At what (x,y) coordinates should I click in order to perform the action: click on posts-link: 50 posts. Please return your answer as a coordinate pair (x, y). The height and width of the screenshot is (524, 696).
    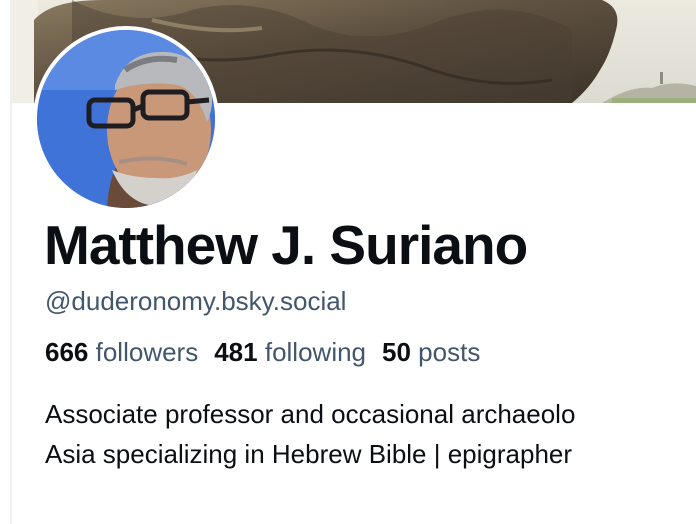
    Looking at the image, I should click on (431, 352).